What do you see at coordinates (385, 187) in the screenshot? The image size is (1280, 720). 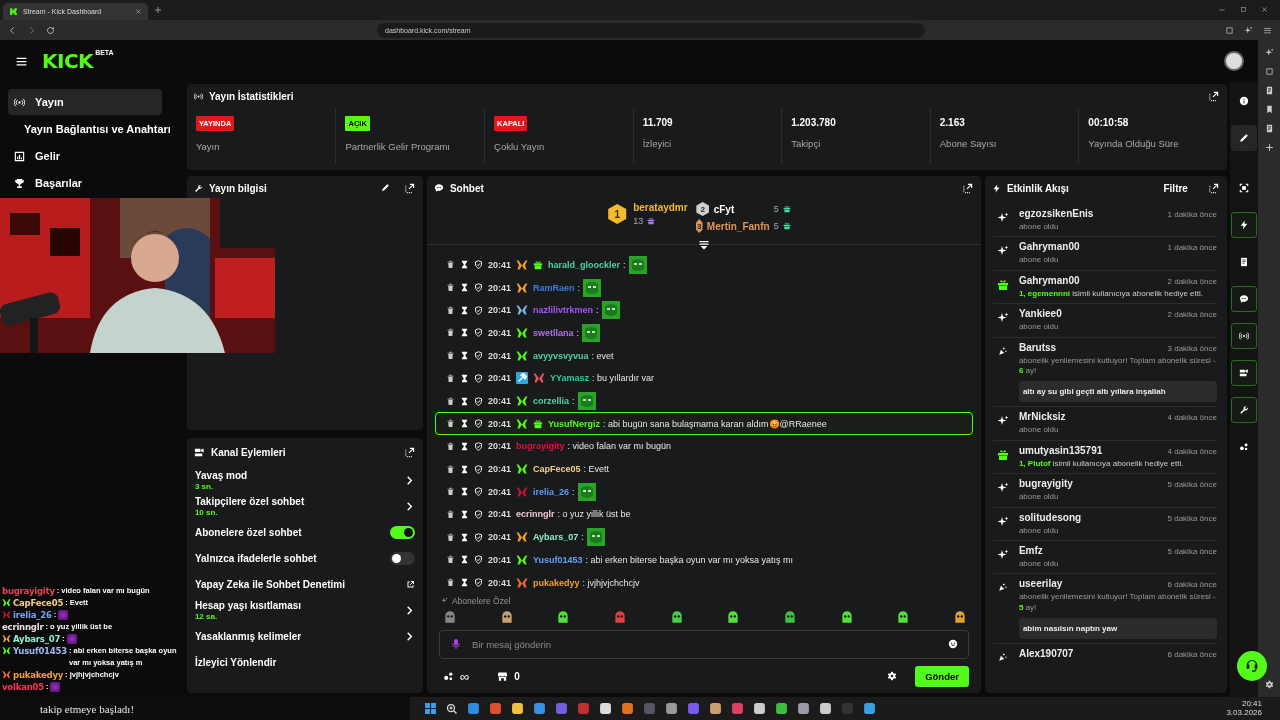 I see `edit-icon` at bounding box center [385, 187].